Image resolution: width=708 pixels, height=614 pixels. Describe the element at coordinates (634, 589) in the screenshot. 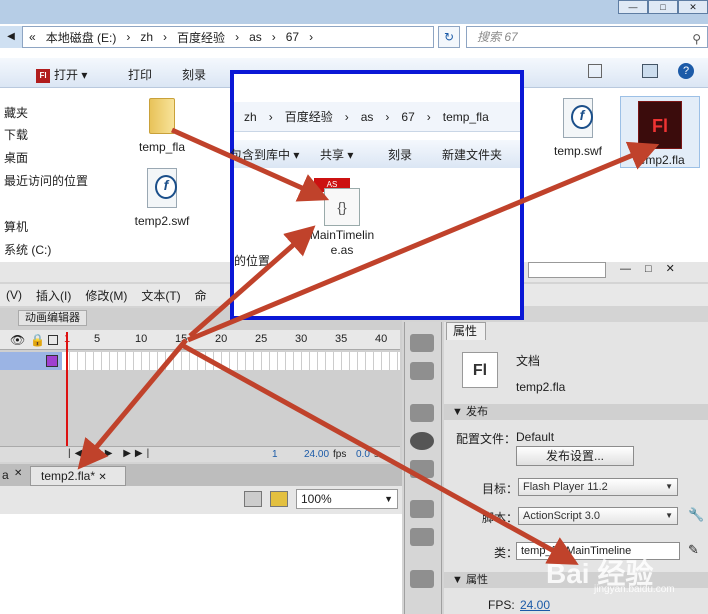

I see `baidu-watermark-url: jingyan.baidu.com` at that location.